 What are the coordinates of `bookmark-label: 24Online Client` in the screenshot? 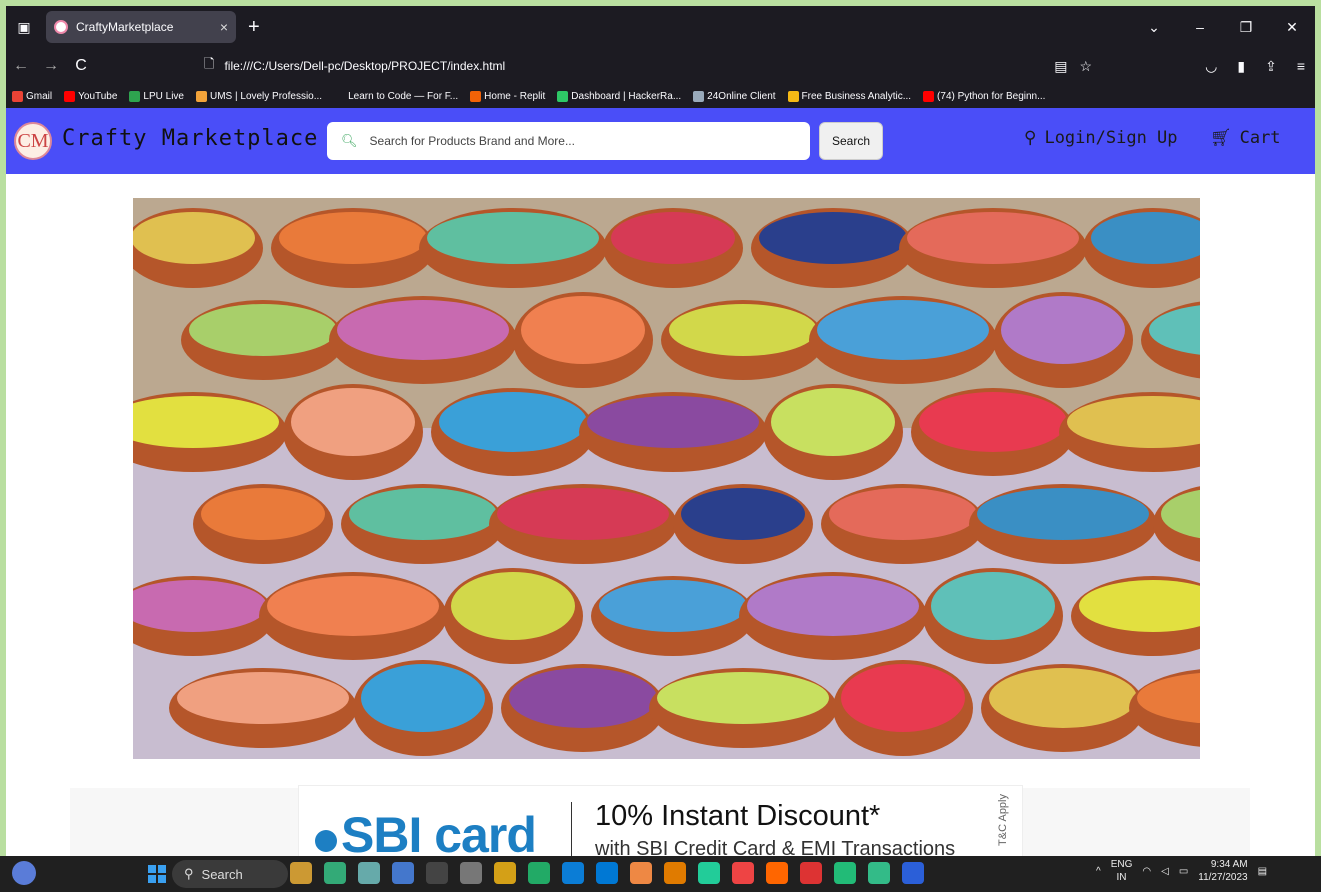 It's located at (741, 96).